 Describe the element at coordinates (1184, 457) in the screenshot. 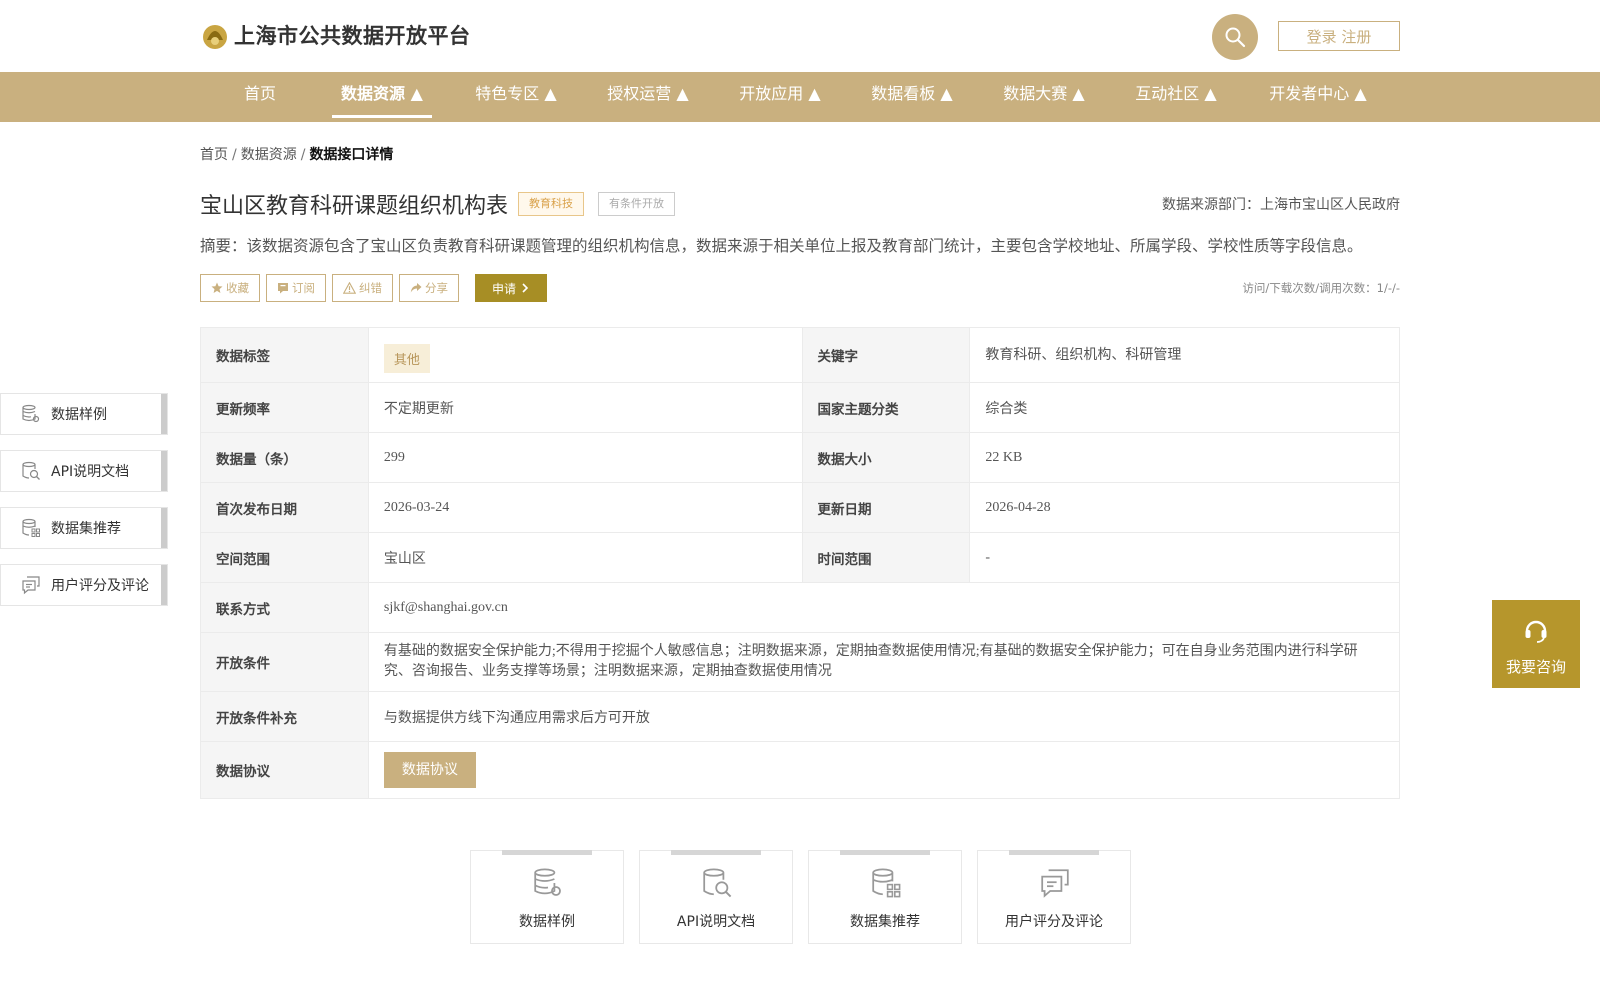

I see `field-value: 22 KB` at that location.